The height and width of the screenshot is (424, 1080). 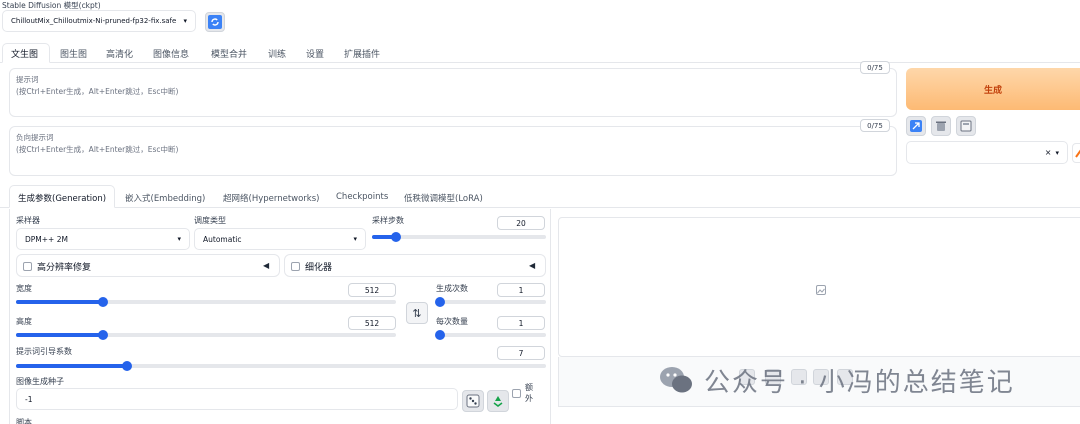 I want to click on schedule-select: Automatic ▾, so click(x=280, y=239).